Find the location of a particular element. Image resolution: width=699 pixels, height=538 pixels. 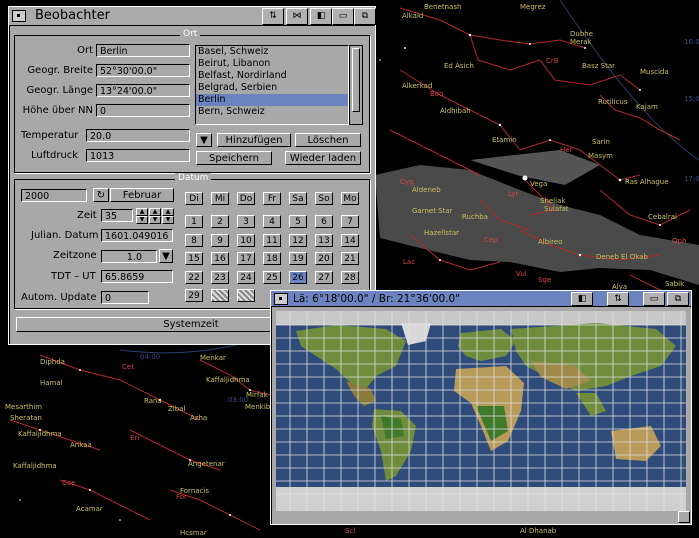

delete-button: Löschen is located at coordinates (328, 140).